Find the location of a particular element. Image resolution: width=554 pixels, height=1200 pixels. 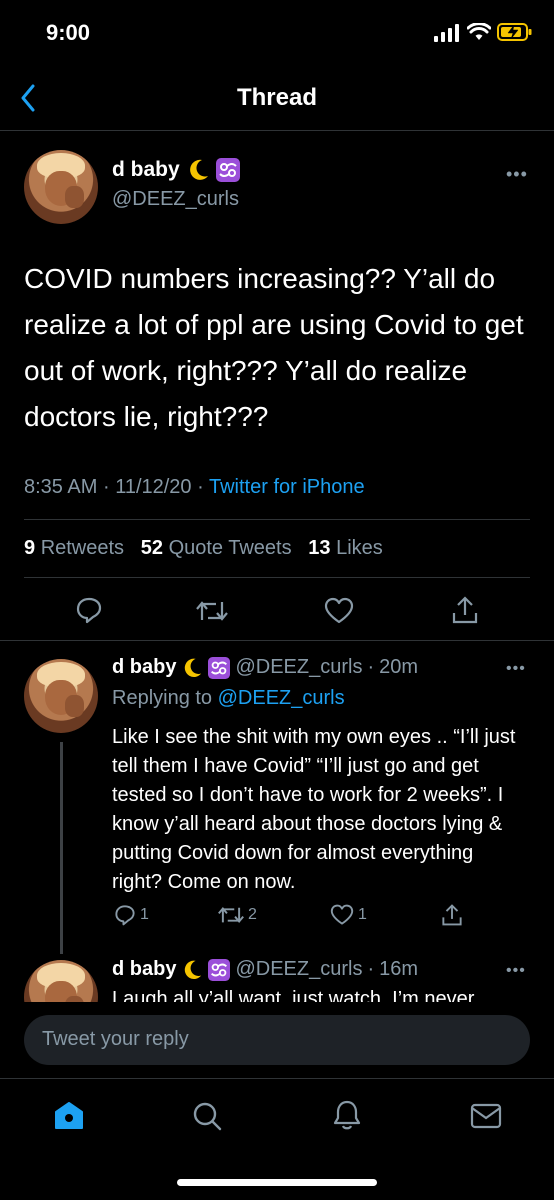

bottom-tab-bar is located at coordinates (277, 1139).